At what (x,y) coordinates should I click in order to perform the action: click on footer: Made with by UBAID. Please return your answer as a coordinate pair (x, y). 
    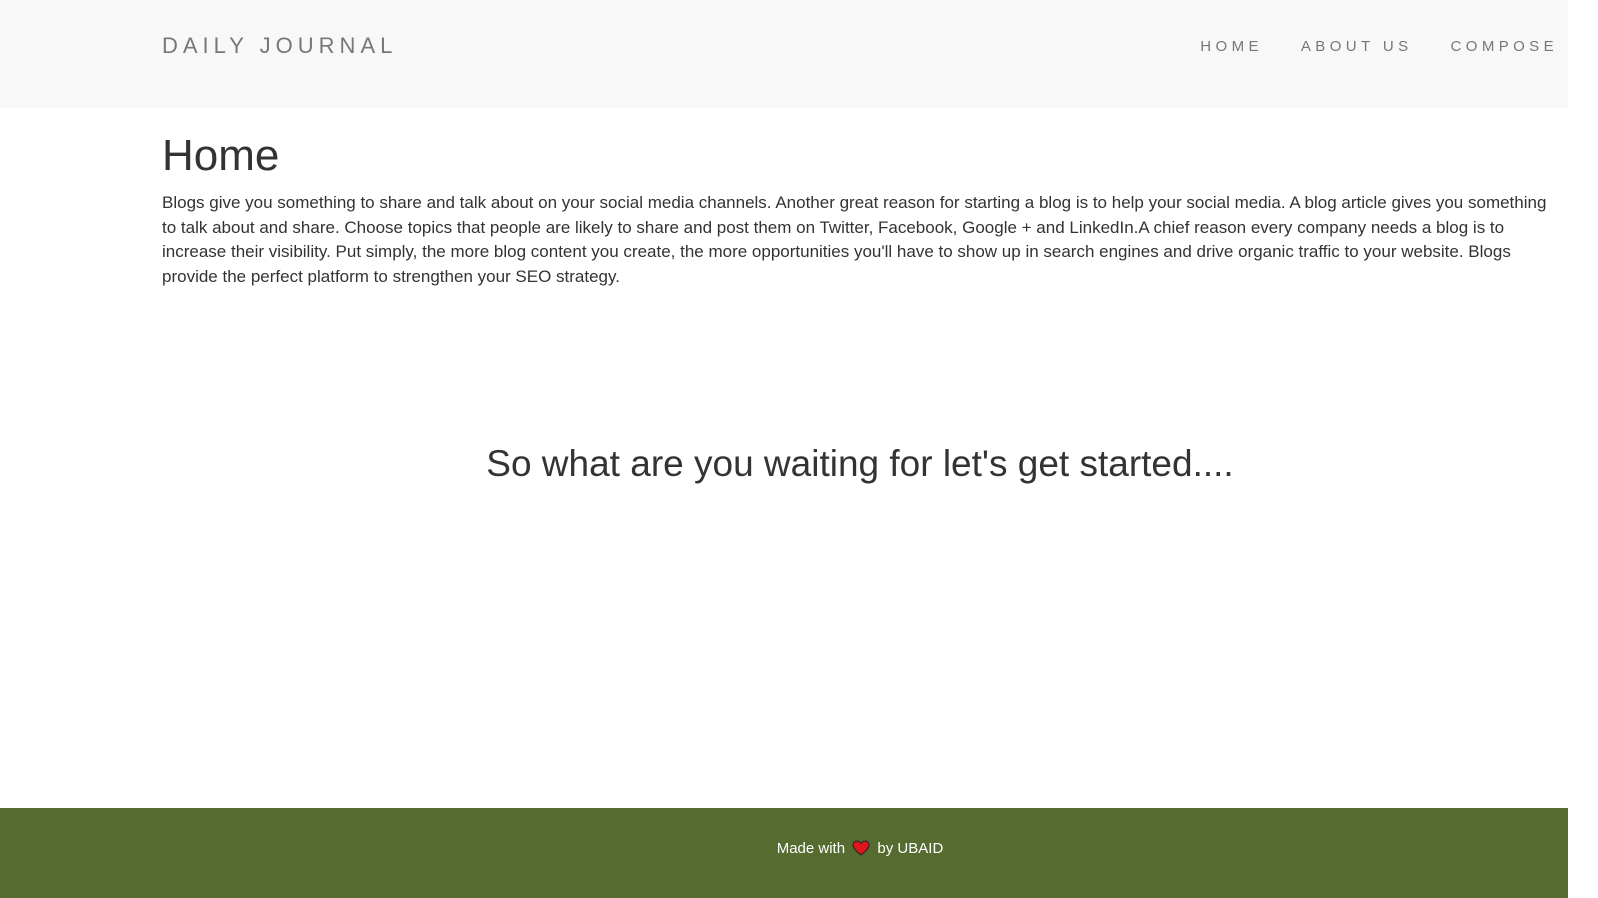
    Looking at the image, I should click on (784, 853).